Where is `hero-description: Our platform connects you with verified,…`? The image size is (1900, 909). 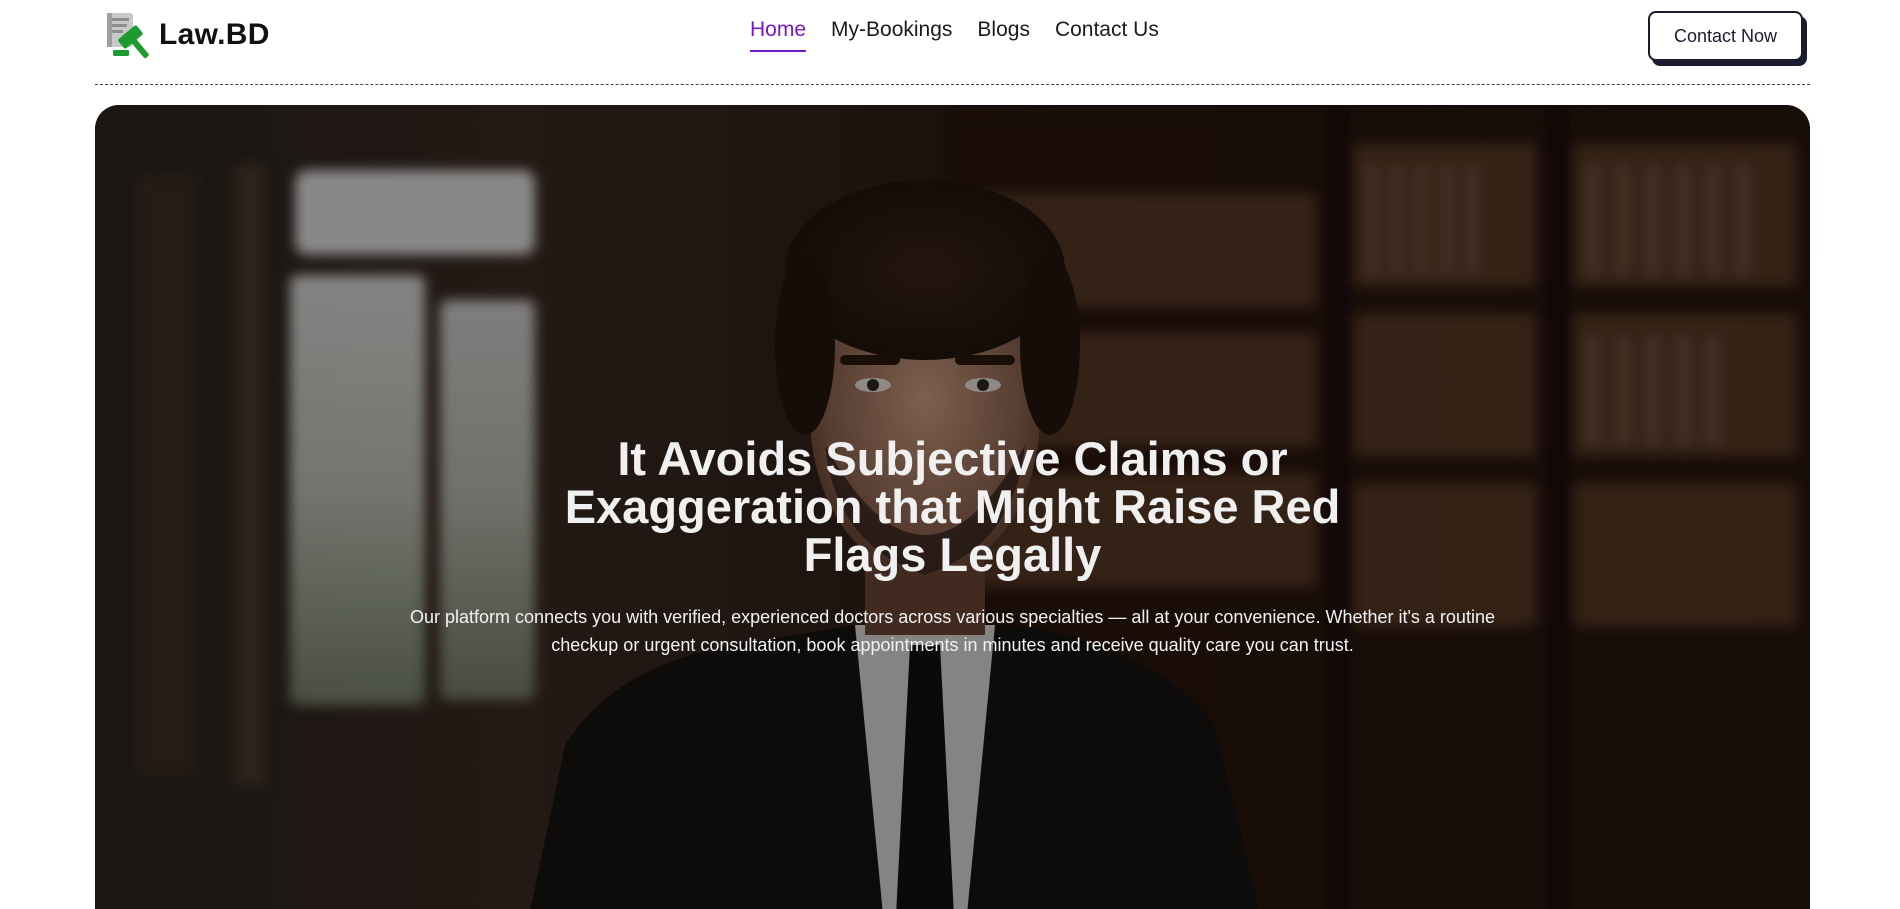
hero-description: Our platform connects you with verified,… is located at coordinates (952, 631).